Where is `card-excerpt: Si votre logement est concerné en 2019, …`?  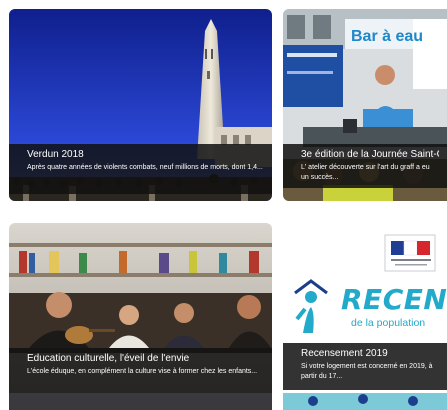 card-excerpt: Si votre logement est concerné en 2019, … is located at coordinates (367, 371).